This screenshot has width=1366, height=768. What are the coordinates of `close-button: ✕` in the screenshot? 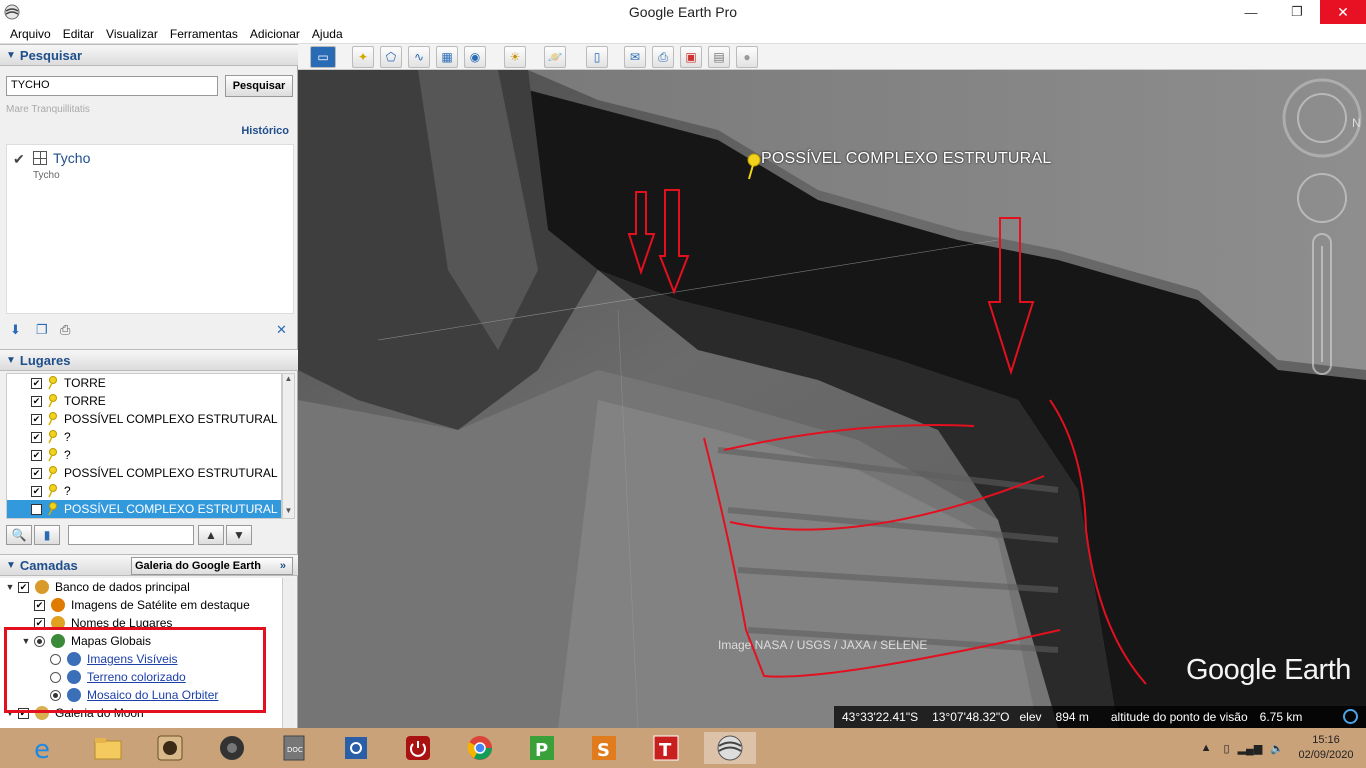 It's located at (1343, 12).